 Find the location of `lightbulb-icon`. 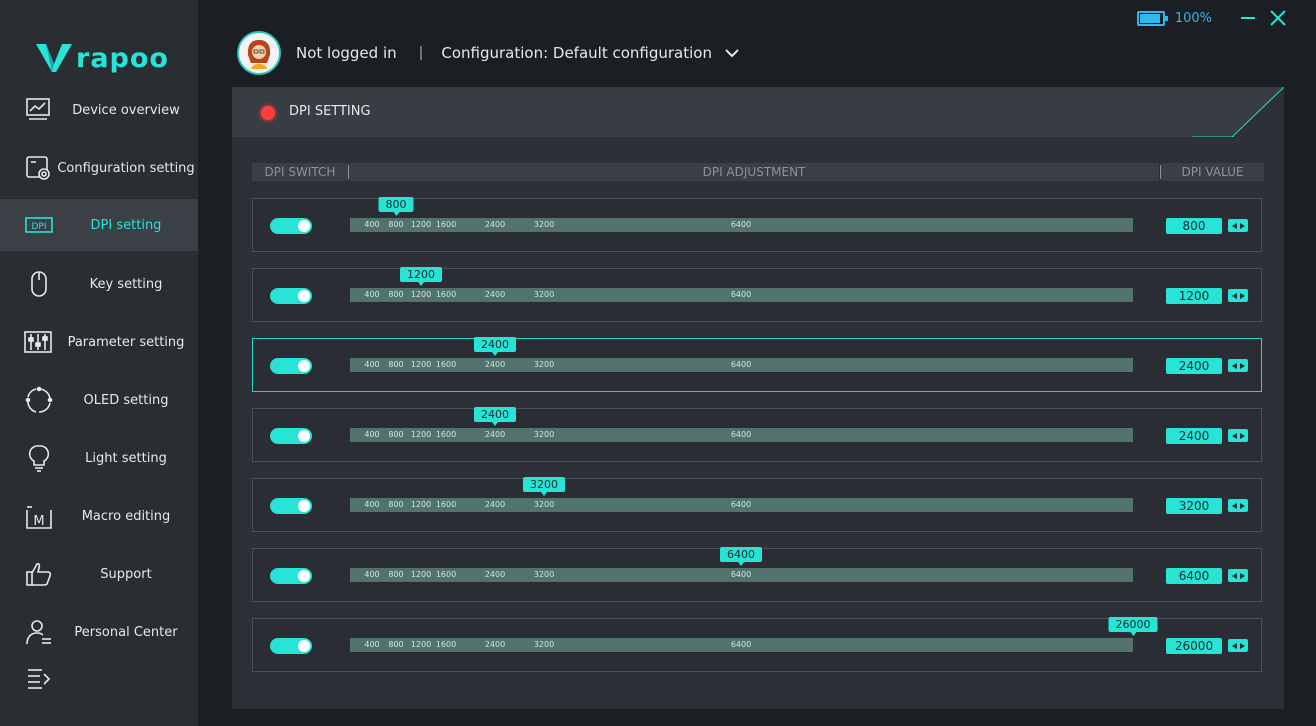

lightbulb-icon is located at coordinates (39, 458).